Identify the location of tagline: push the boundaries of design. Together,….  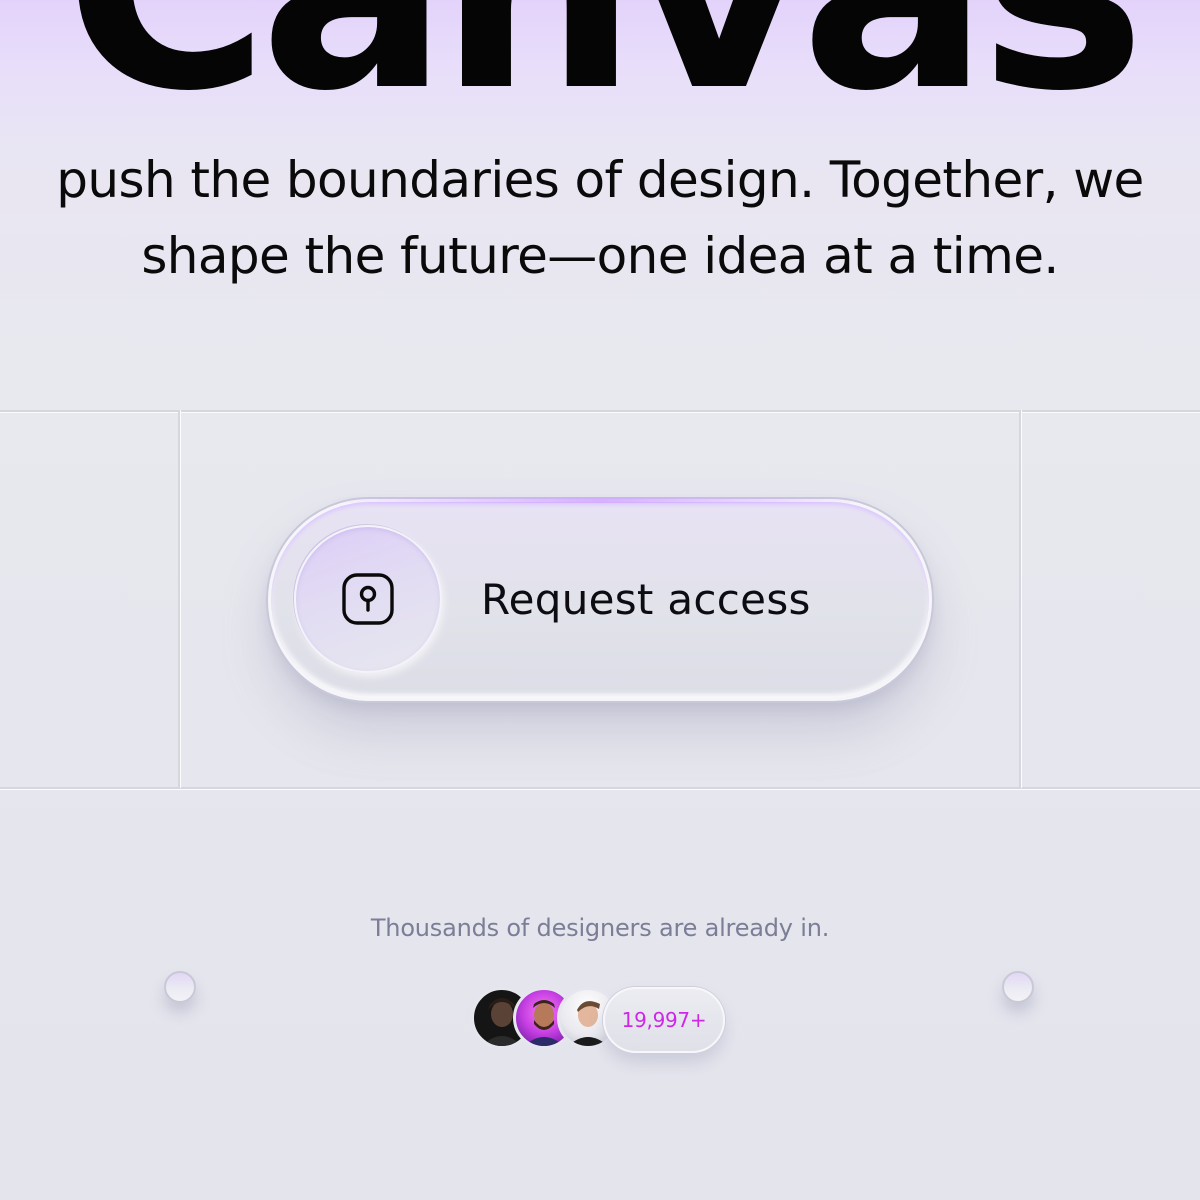
(600, 218).